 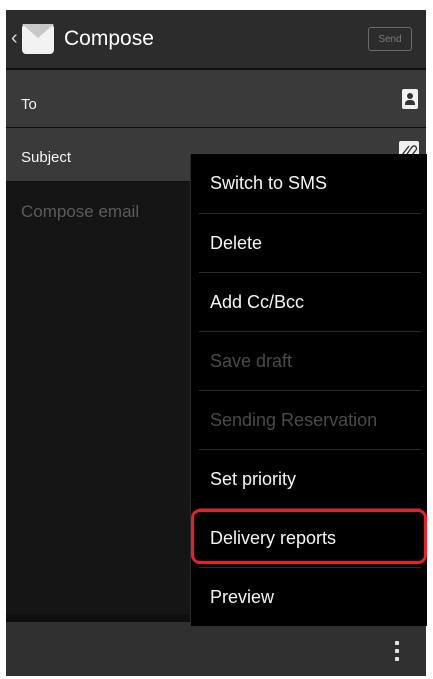 I want to click on highlight-box, so click(x=309, y=536).